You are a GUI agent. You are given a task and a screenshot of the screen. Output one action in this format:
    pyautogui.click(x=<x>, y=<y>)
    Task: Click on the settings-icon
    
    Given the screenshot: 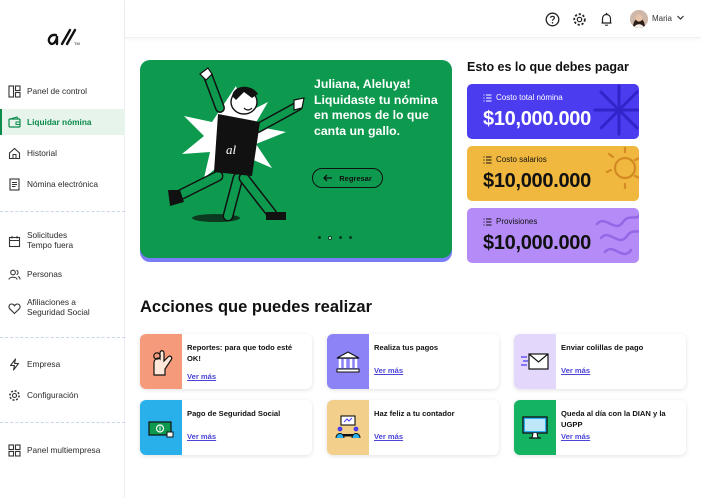 What is the action you would take?
    pyautogui.click(x=579, y=19)
    